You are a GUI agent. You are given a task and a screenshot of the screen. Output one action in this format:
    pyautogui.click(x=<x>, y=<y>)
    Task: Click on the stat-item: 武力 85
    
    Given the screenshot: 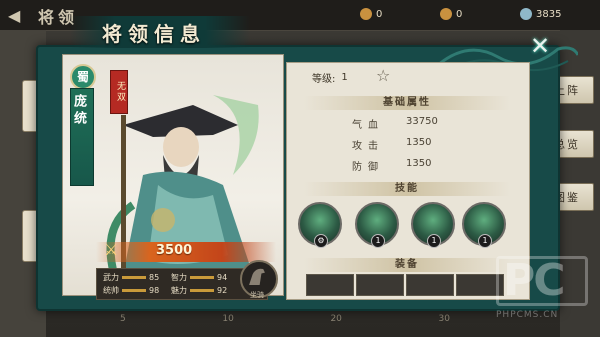 What is the action you would take?
    pyautogui.click(x=131, y=277)
    